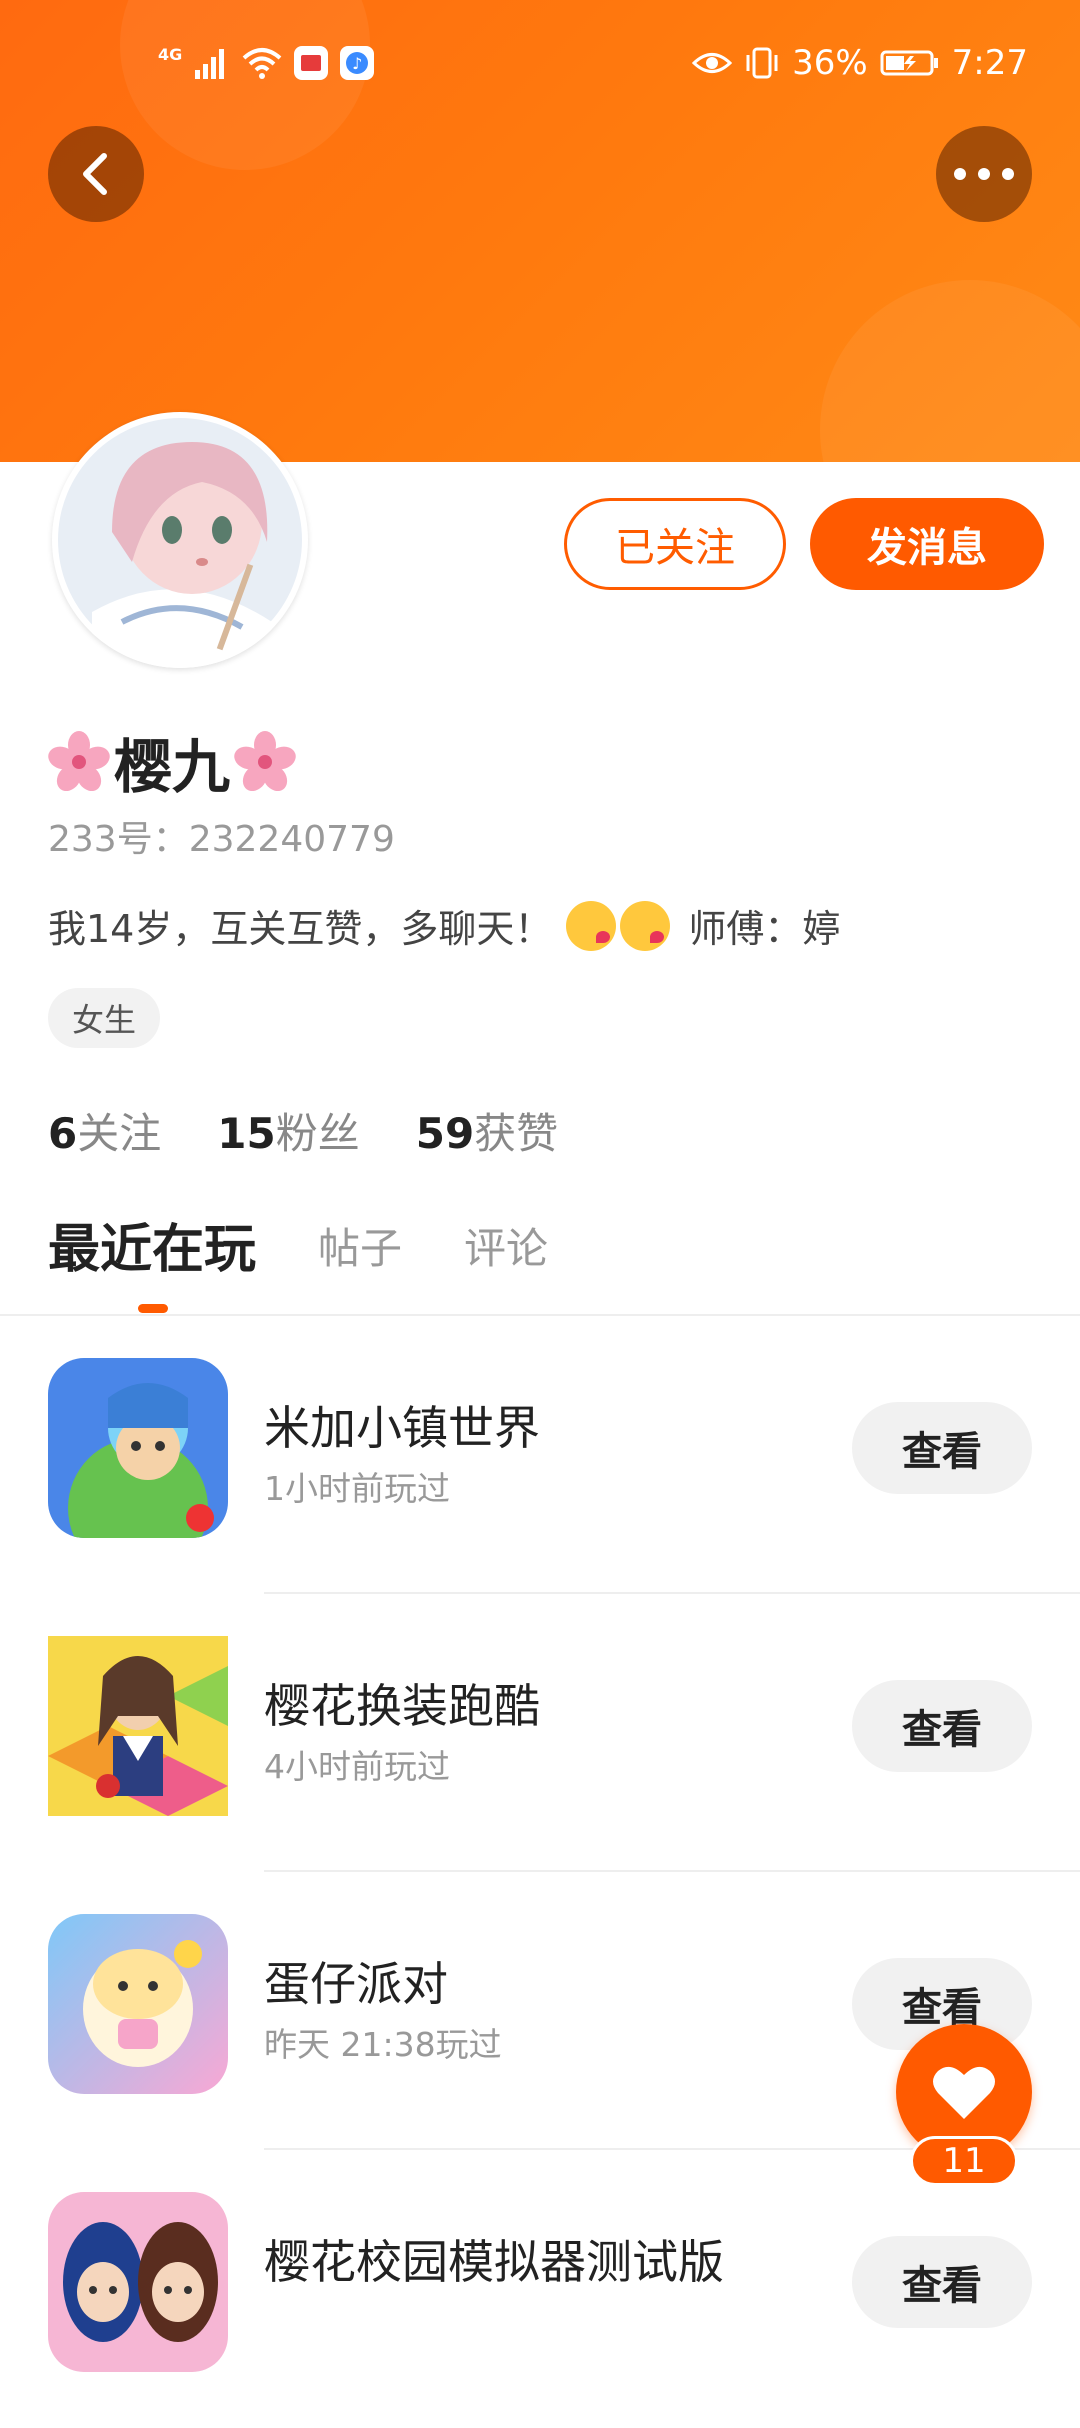 The image size is (1080, 2428). Describe the element at coordinates (357, 1488) in the screenshot. I see `game-last-played: 1小时前玩过` at that location.